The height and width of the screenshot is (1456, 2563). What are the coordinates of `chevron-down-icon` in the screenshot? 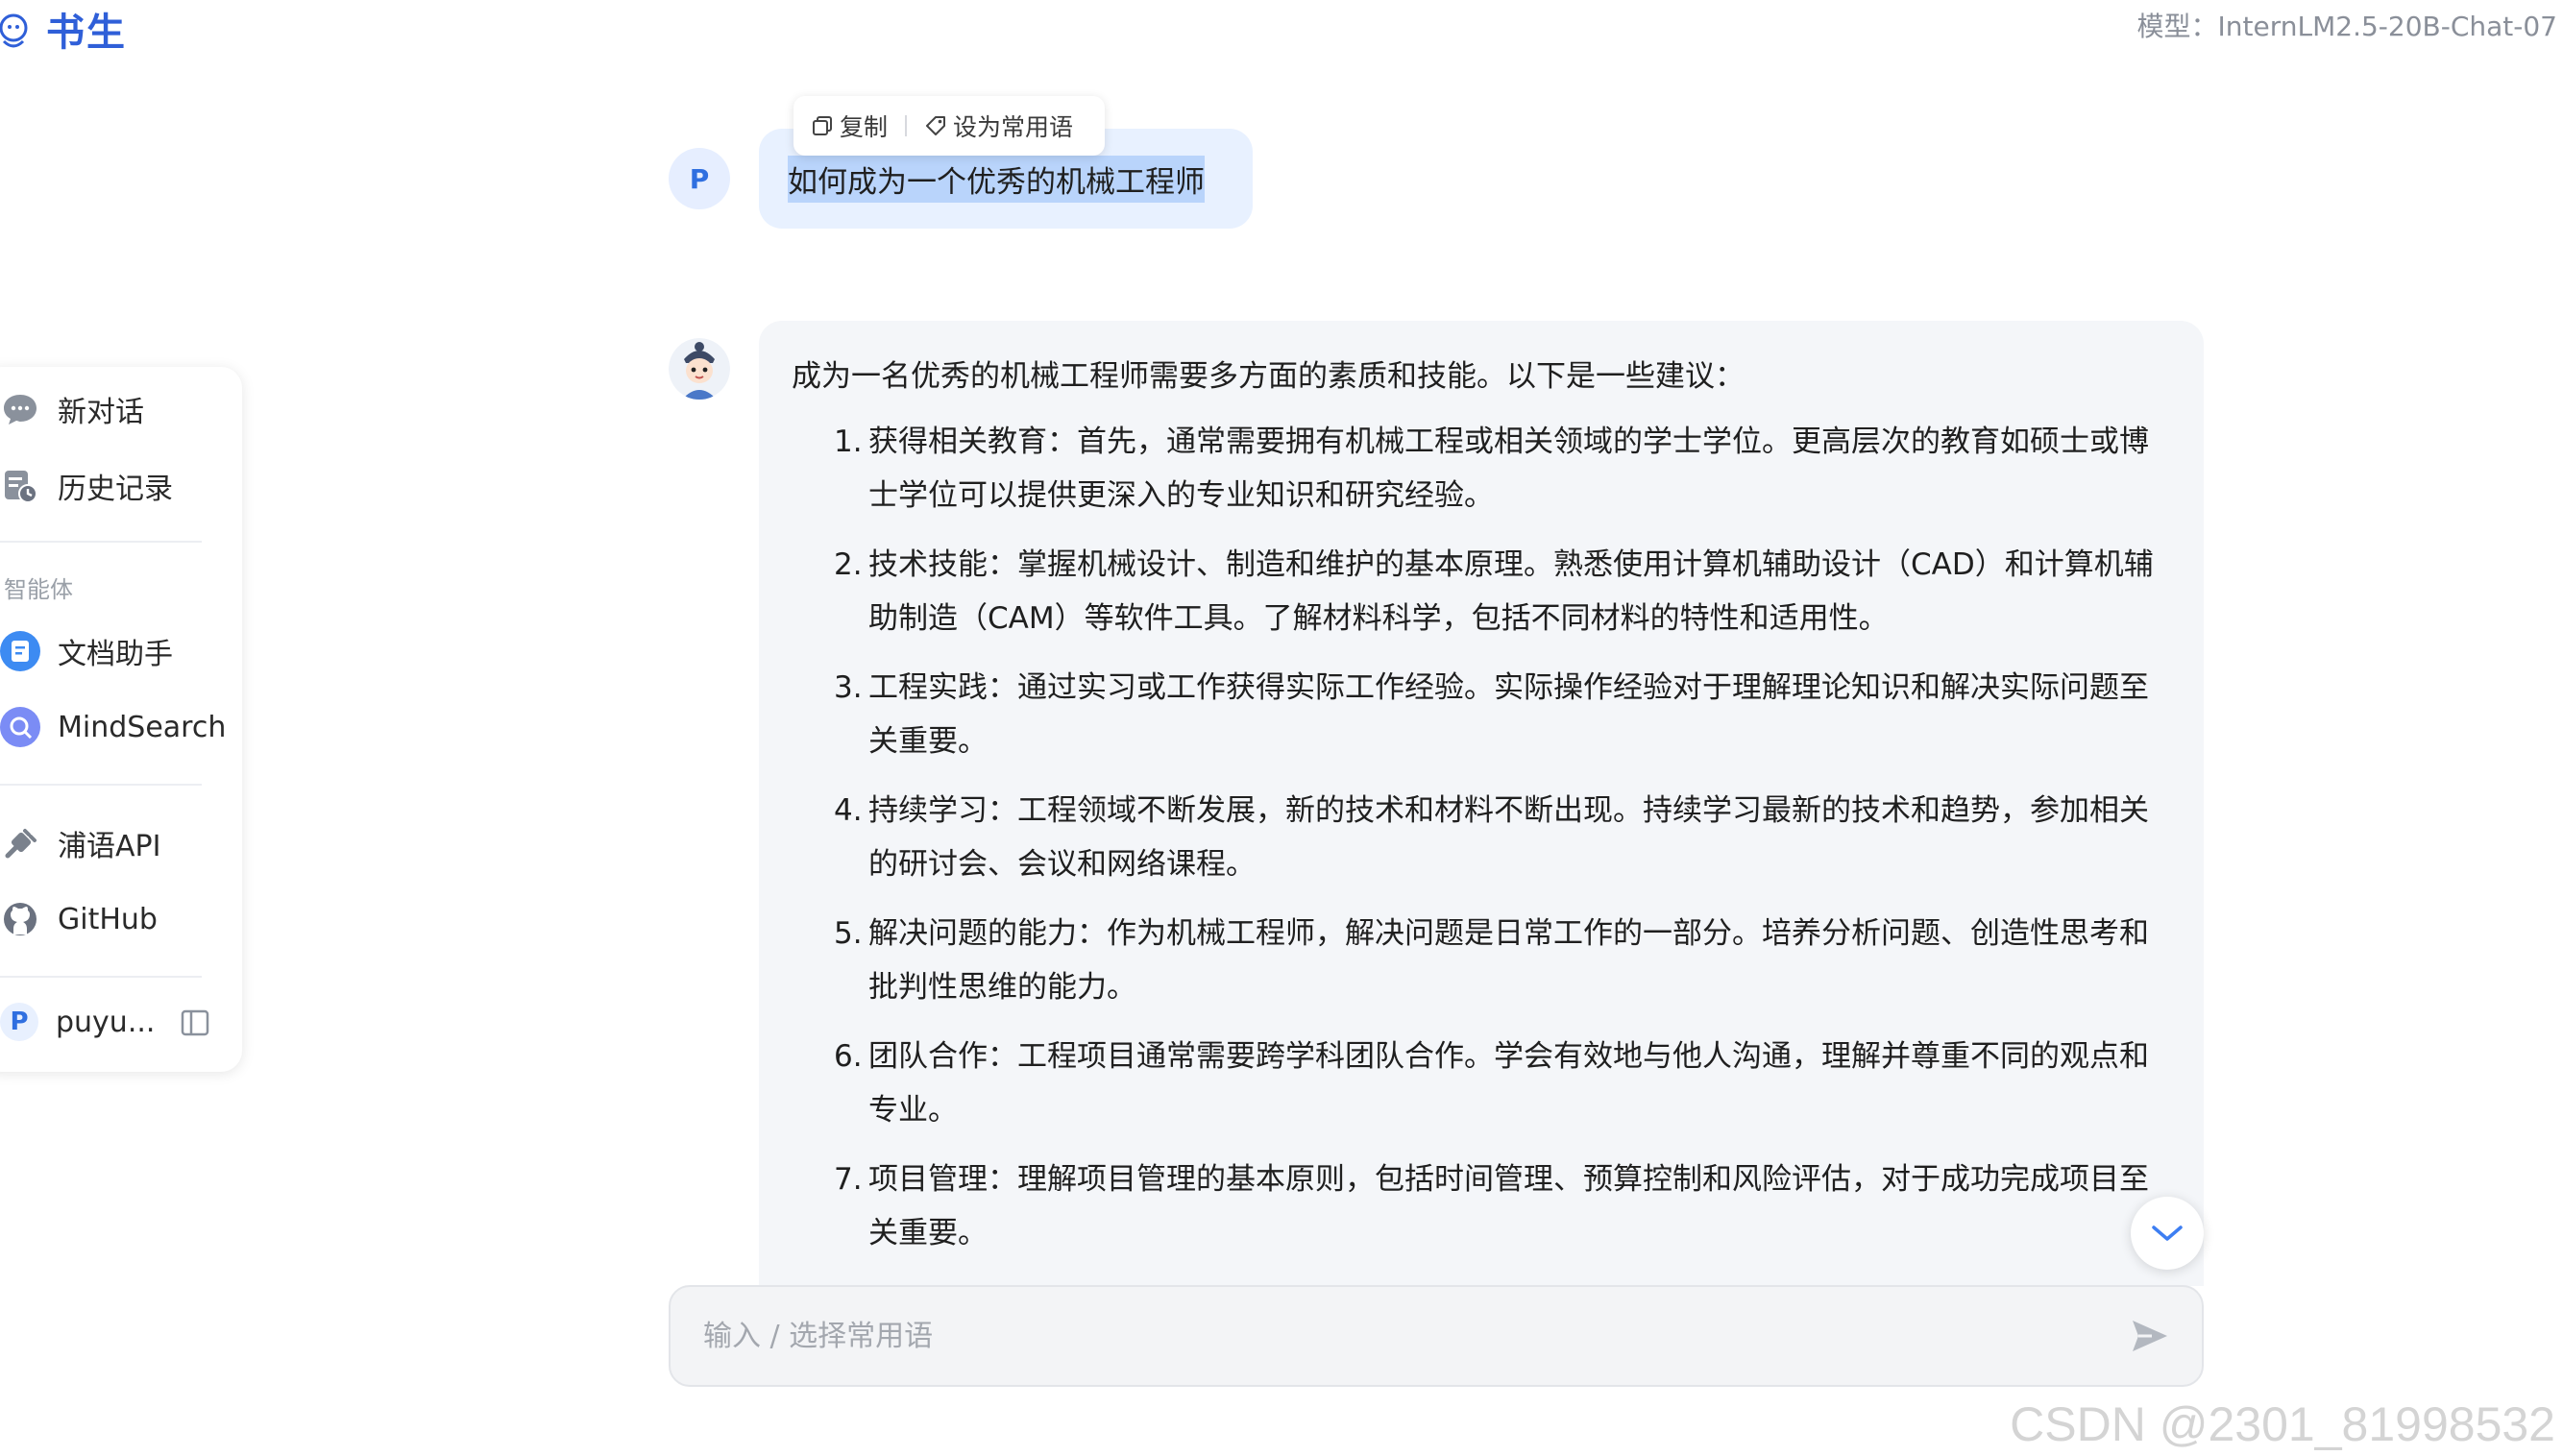 It's located at (2167, 1233).